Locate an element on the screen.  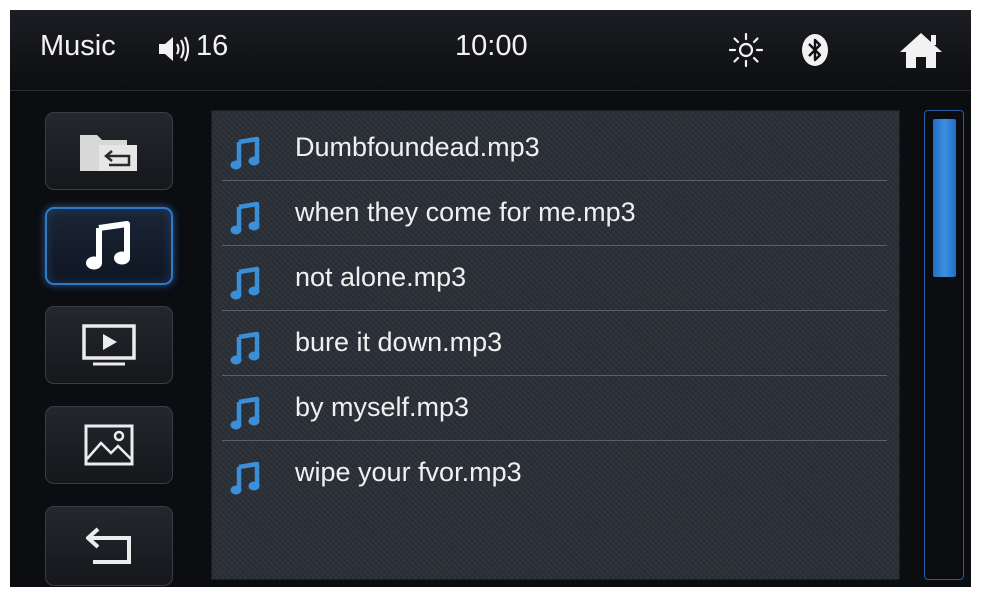
folder-back-icon is located at coordinates (108, 153).